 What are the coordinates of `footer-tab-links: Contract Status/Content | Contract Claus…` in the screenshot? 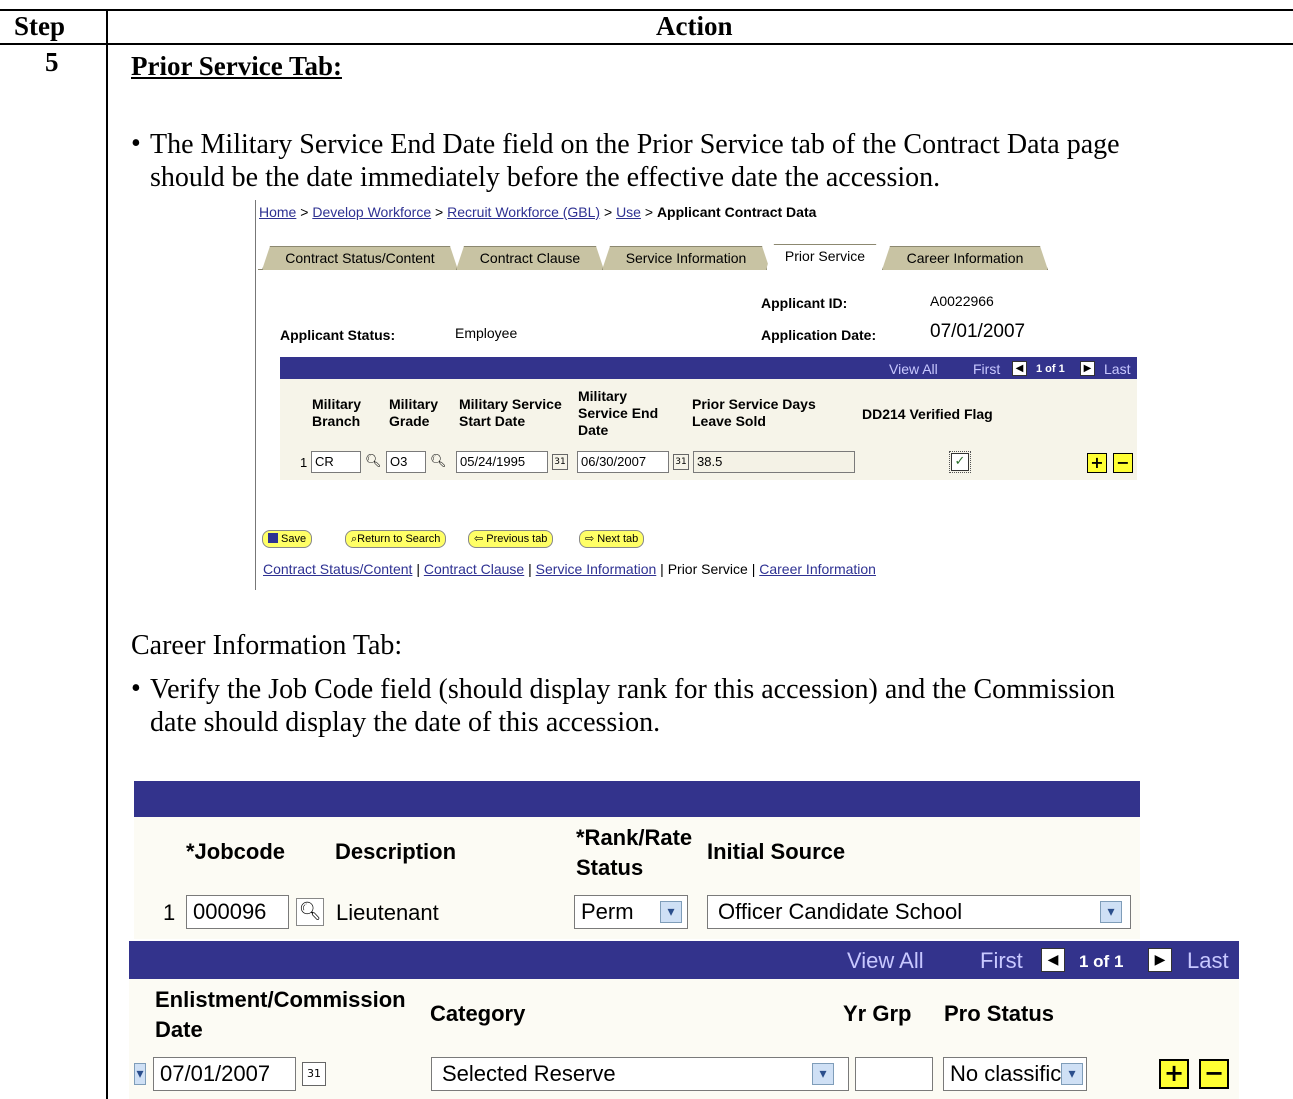 It's located at (569, 569).